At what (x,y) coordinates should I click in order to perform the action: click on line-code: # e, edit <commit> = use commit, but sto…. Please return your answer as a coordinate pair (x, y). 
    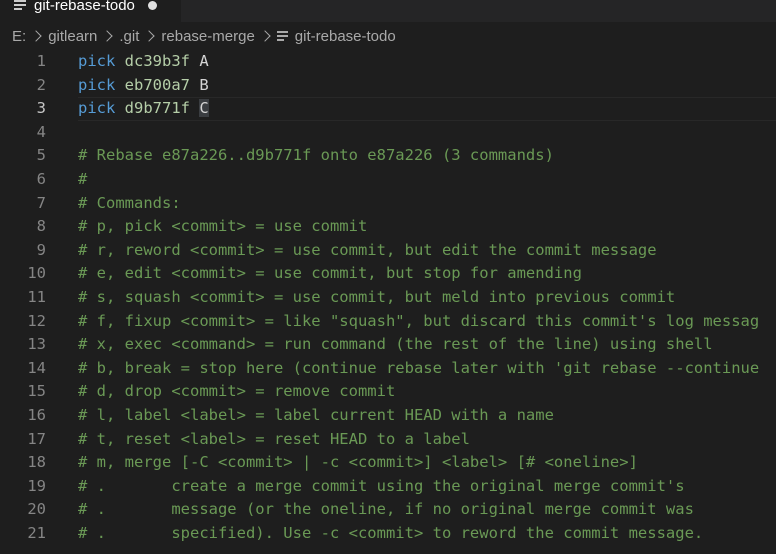
    Looking at the image, I should click on (330, 274).